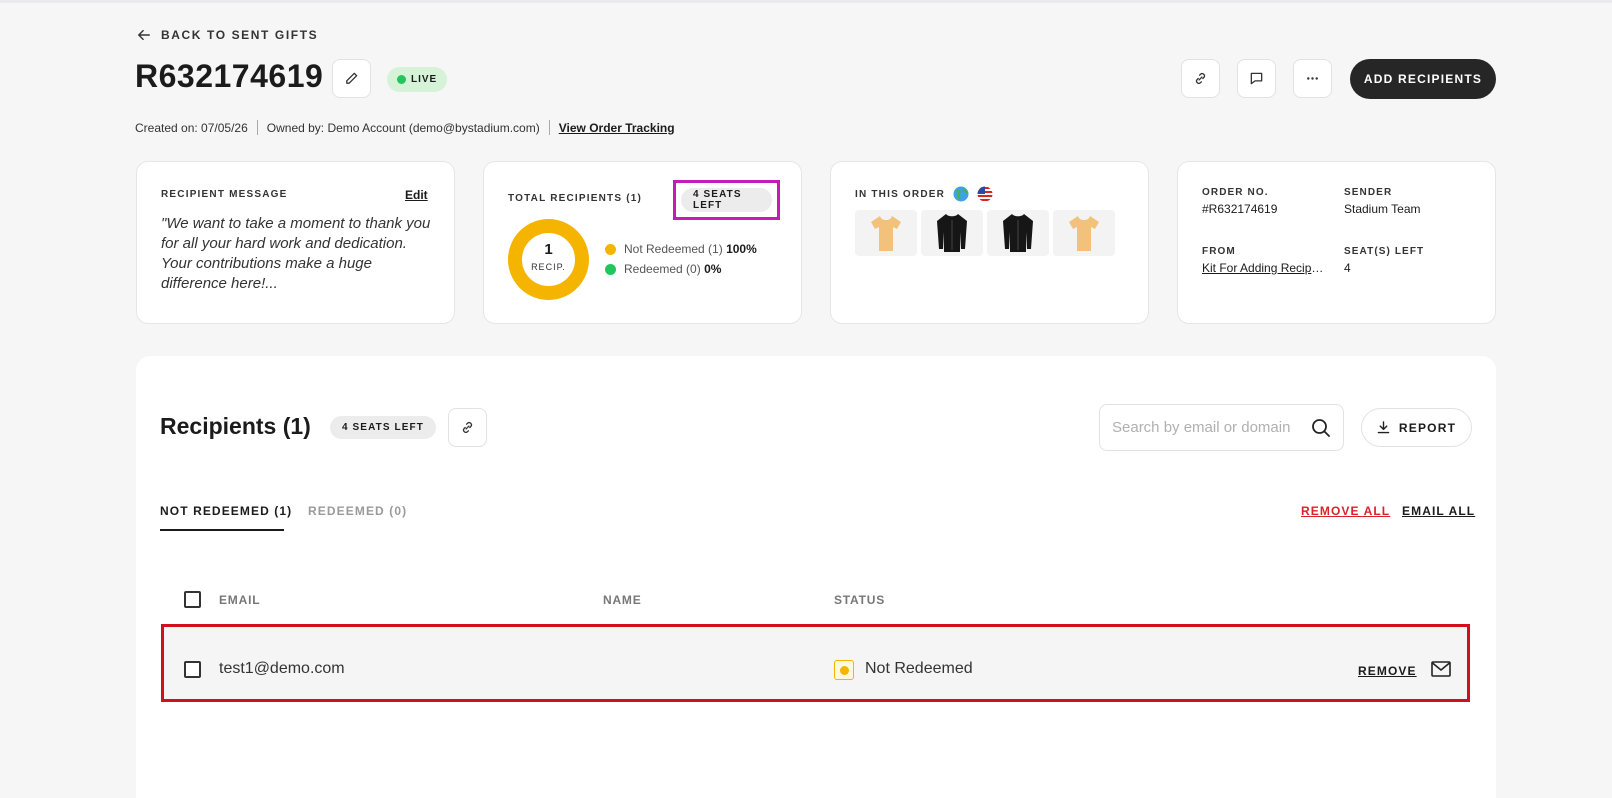 Image resolution: width=1612 pixels, height=798 pixels. Describe the element at coordinates (1345, 511) in the screenshot. I see `remove-all-link: REMOVE ALL` at that location.